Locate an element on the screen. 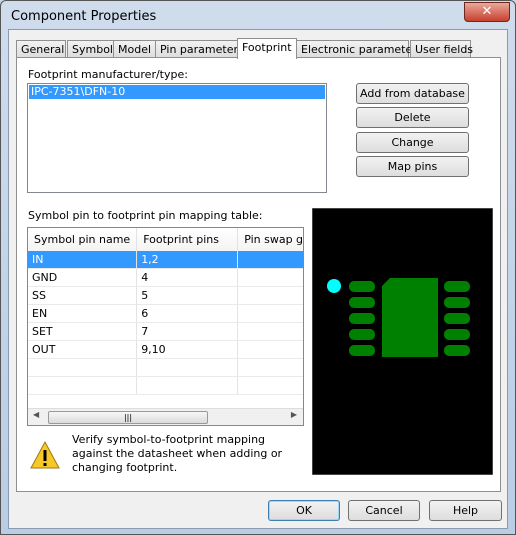  warning-icon is located at coordinates (45, 454).